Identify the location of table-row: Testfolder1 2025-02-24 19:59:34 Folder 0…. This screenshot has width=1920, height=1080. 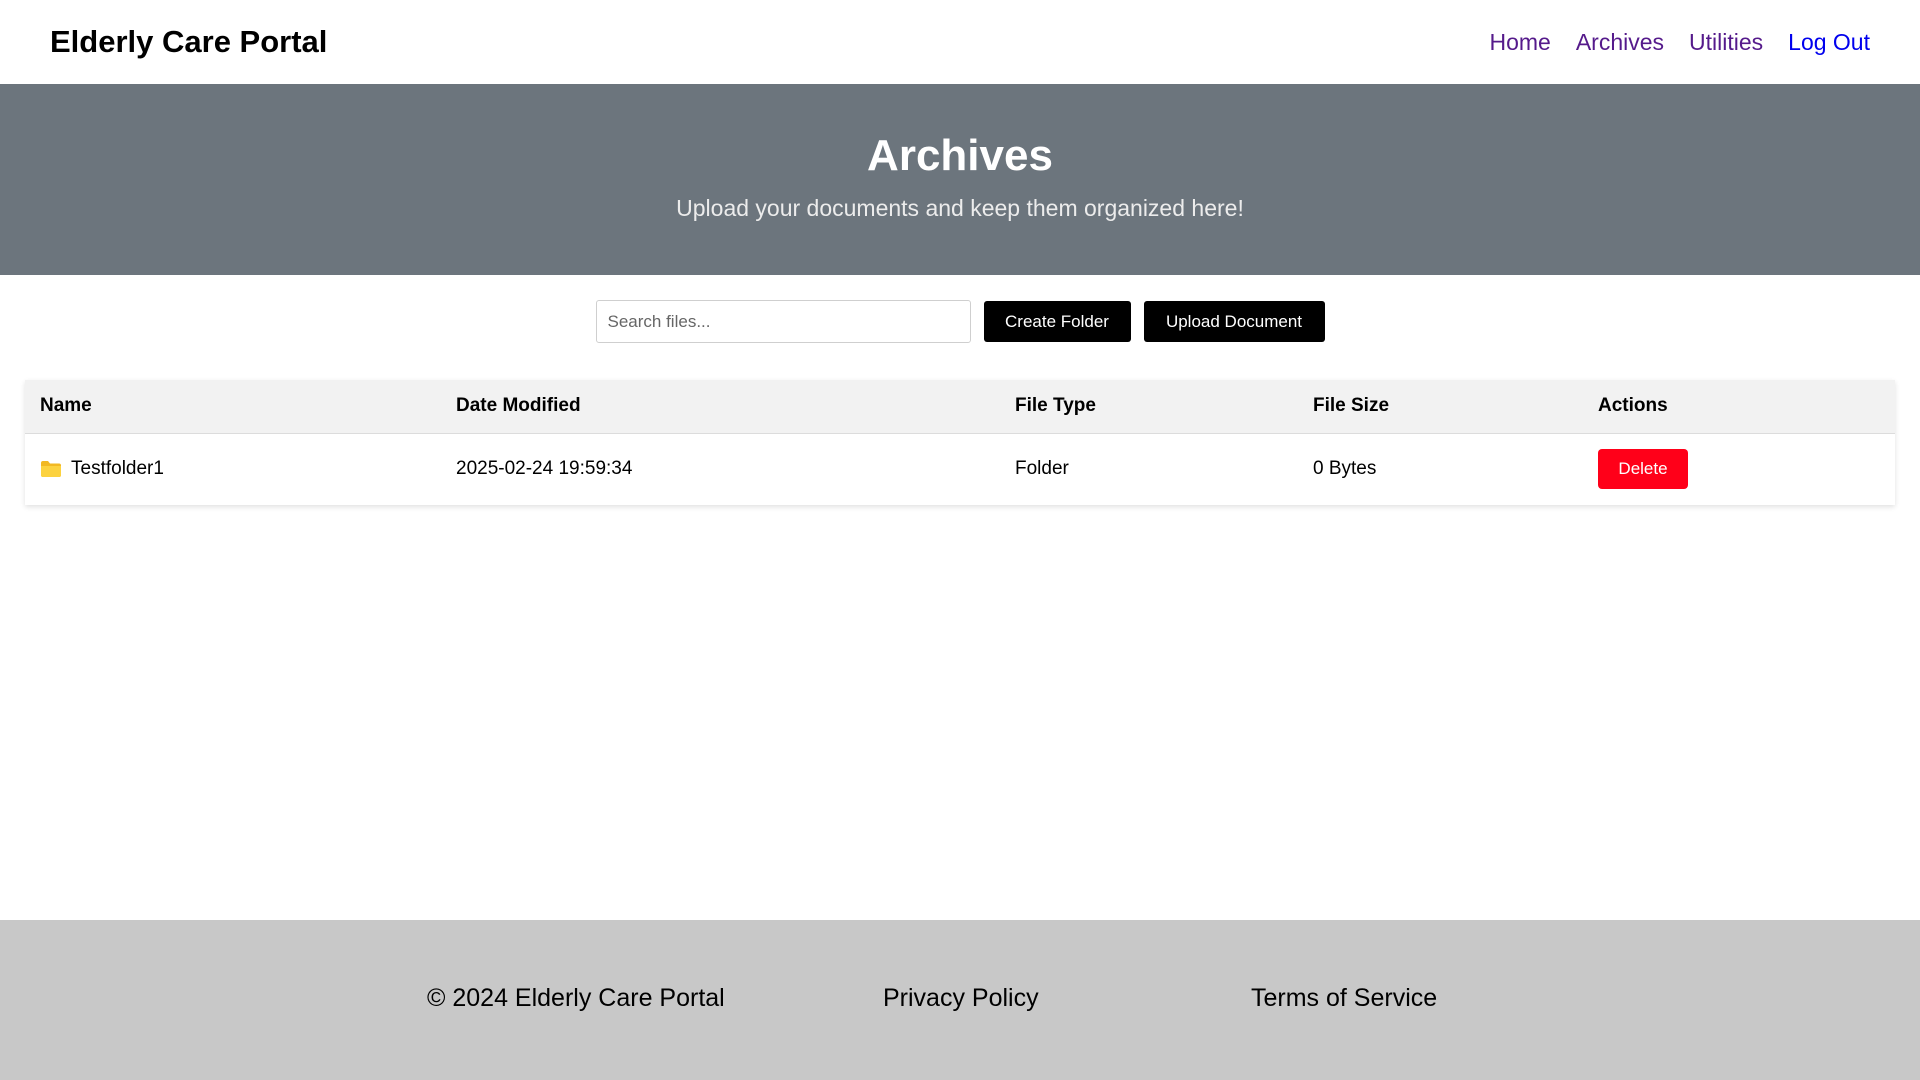
(960, 469).